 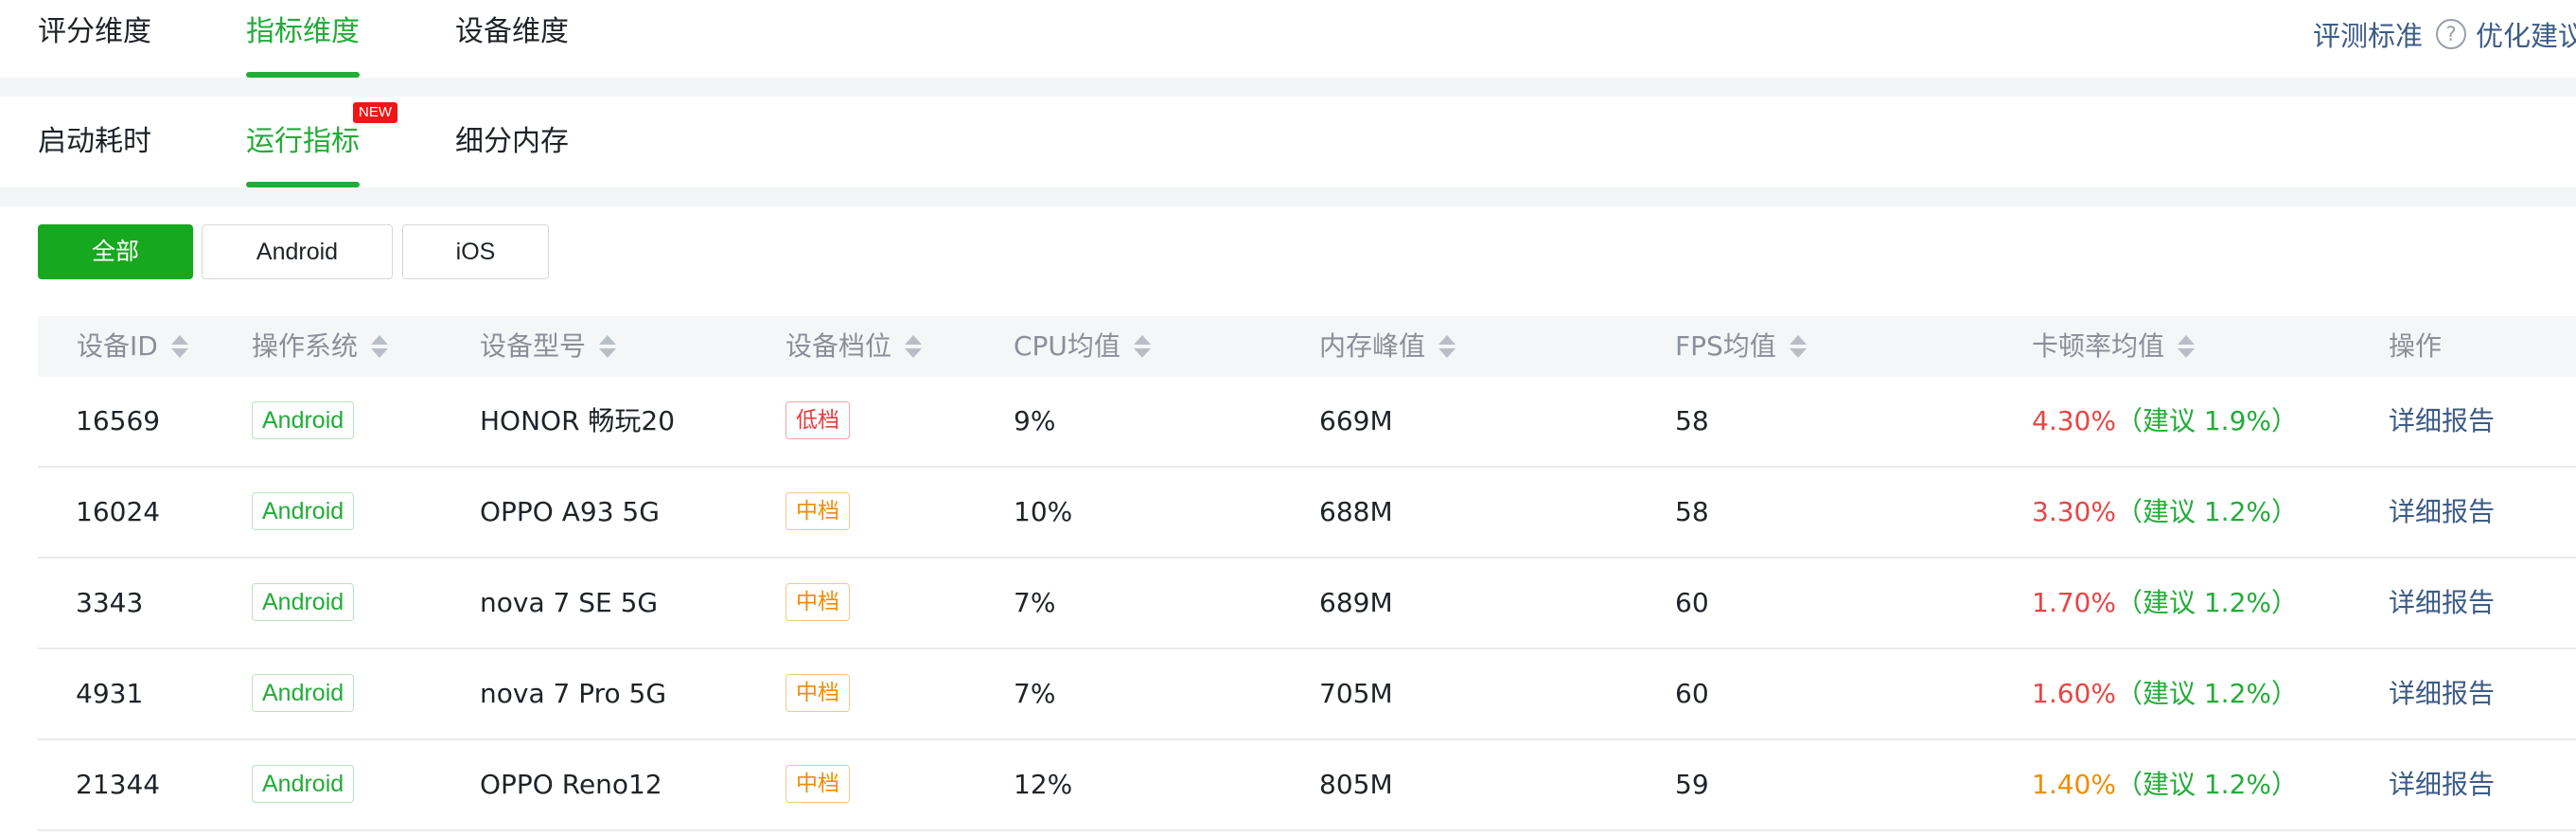 I want to click on device-id: 3343, so click(x=110, y=602).